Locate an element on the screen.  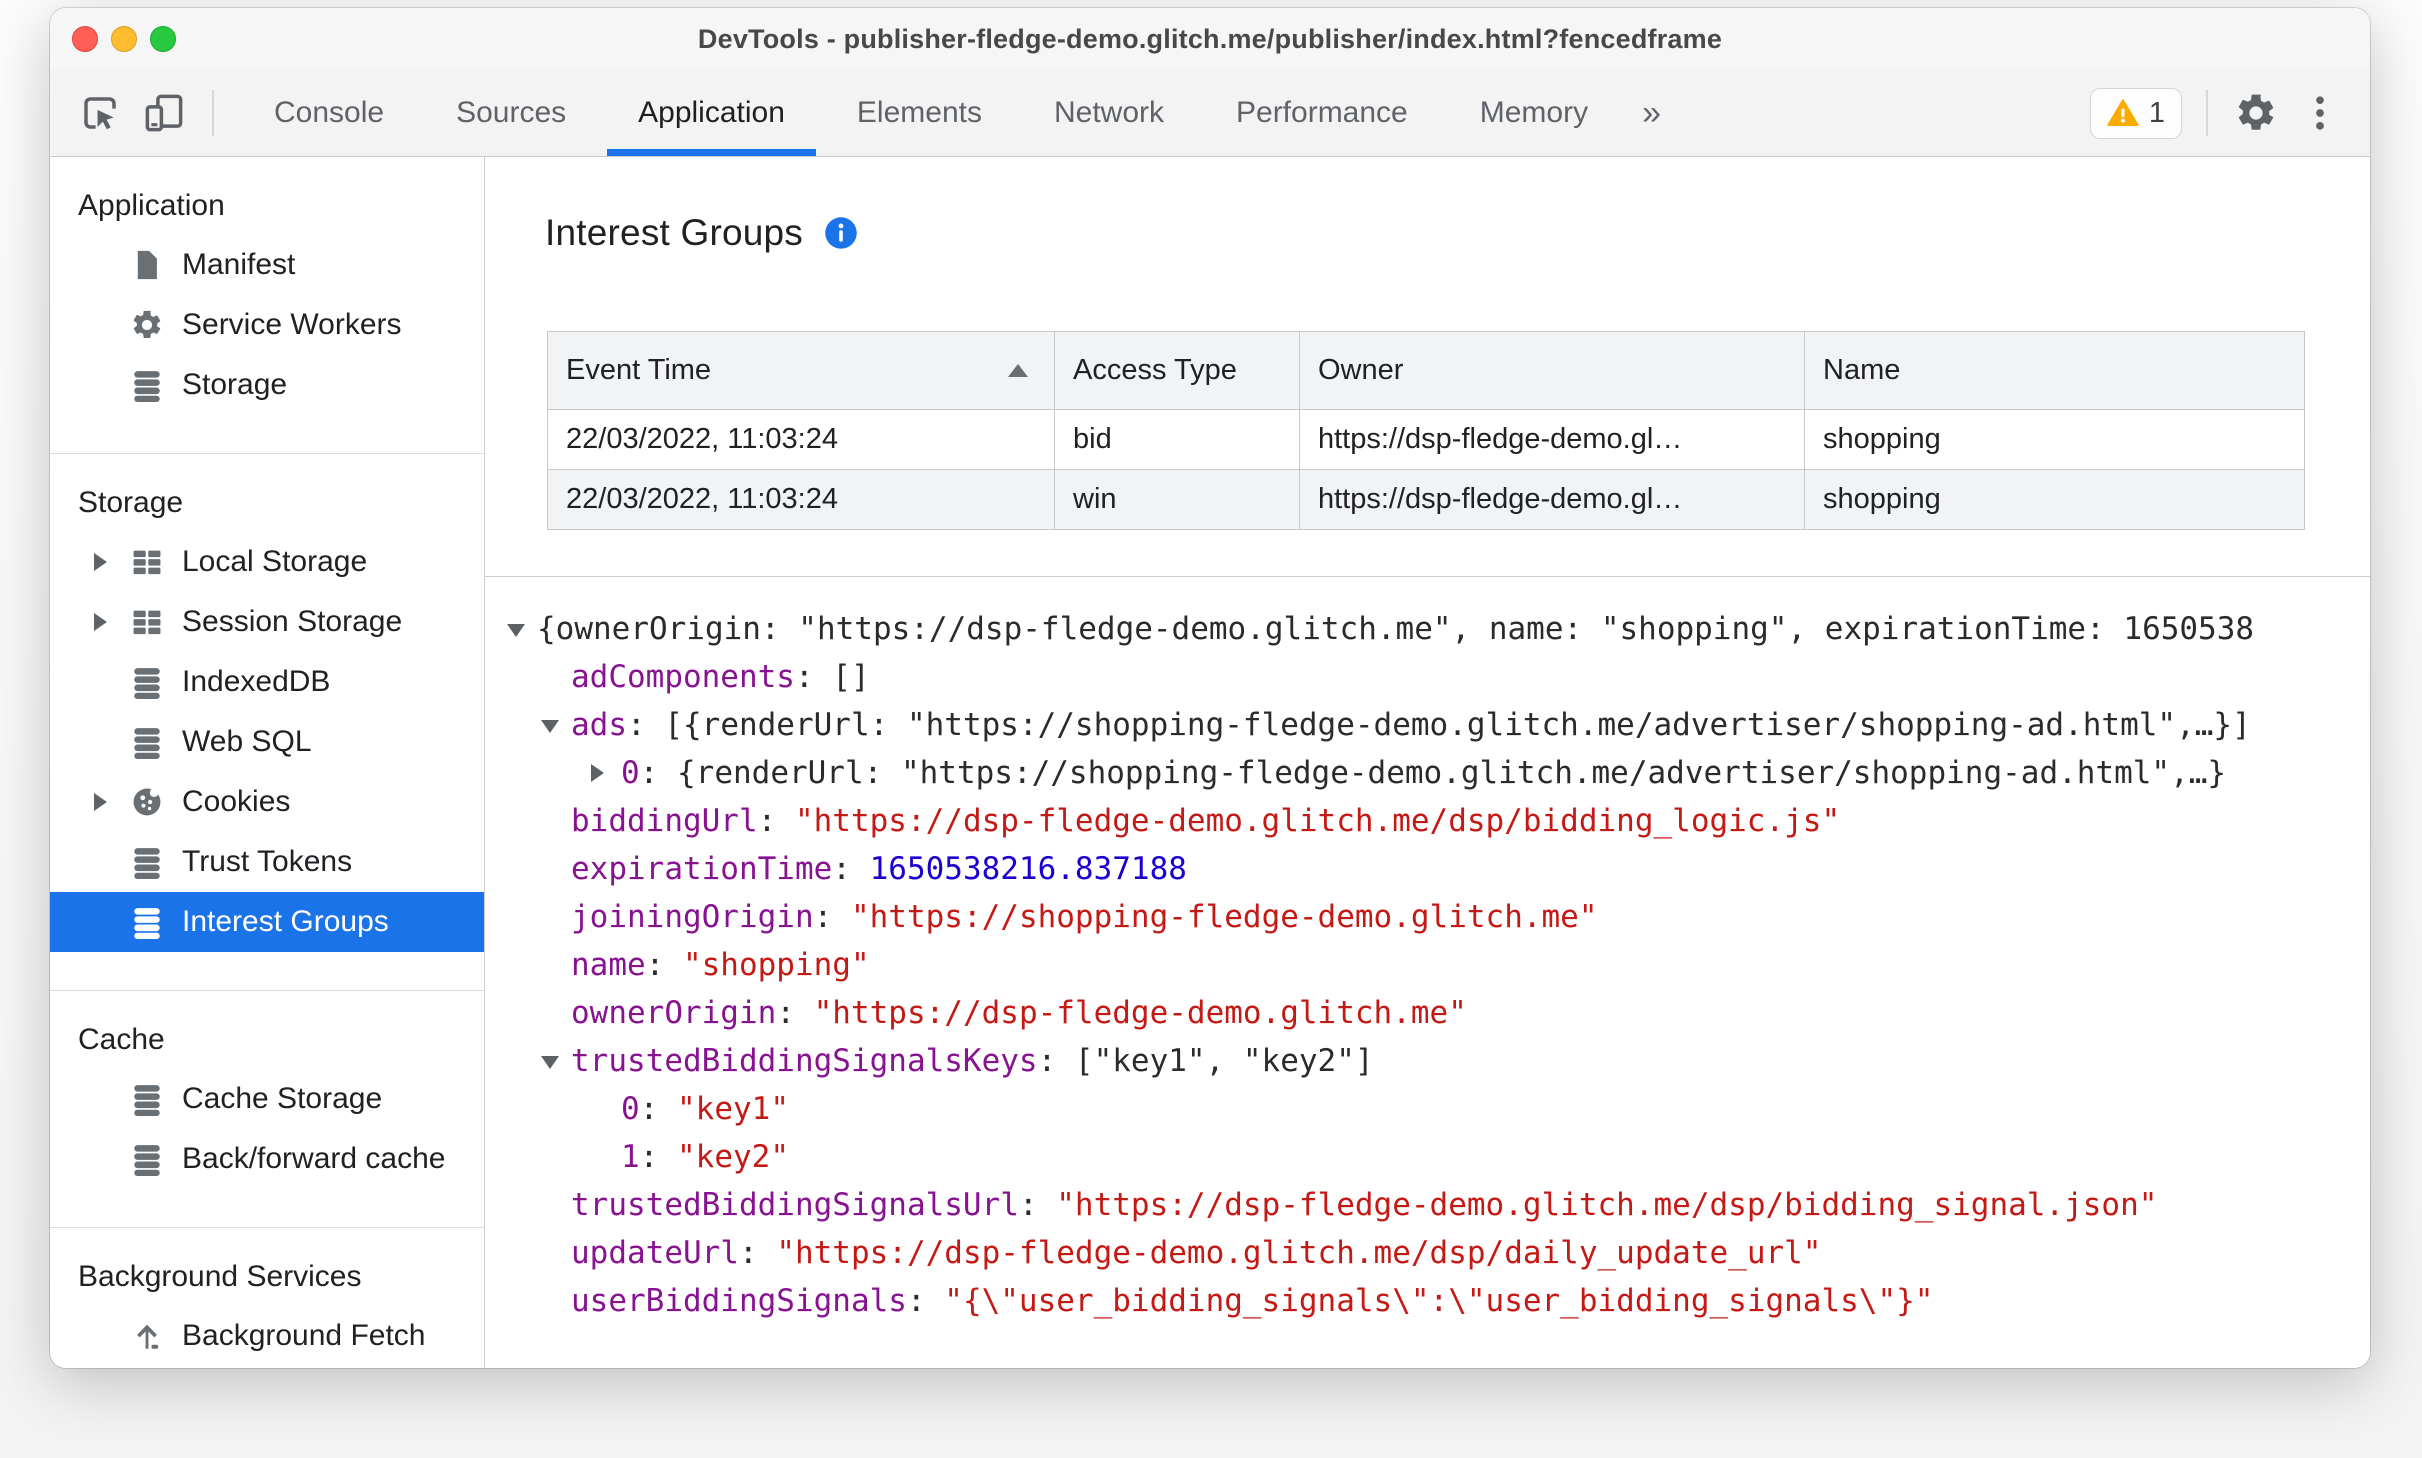
sidebar-item-session-storage: Session Storage is located at coordinates (267, 622).